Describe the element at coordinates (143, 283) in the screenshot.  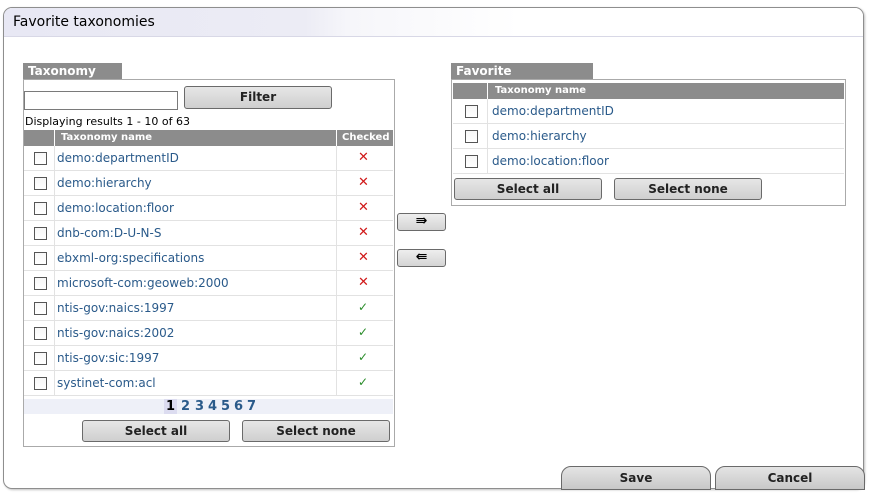
I see `taxonomy-link: microsoft-com:geoweb:2000` at that location.